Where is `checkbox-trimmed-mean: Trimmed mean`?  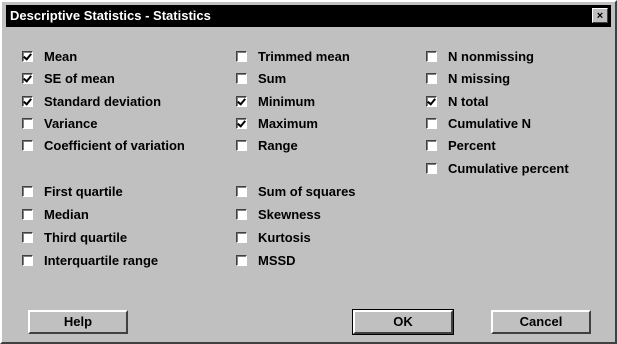
checkbox-trimmed-mean: Trimmed mean is located at coordinates (293, 56).